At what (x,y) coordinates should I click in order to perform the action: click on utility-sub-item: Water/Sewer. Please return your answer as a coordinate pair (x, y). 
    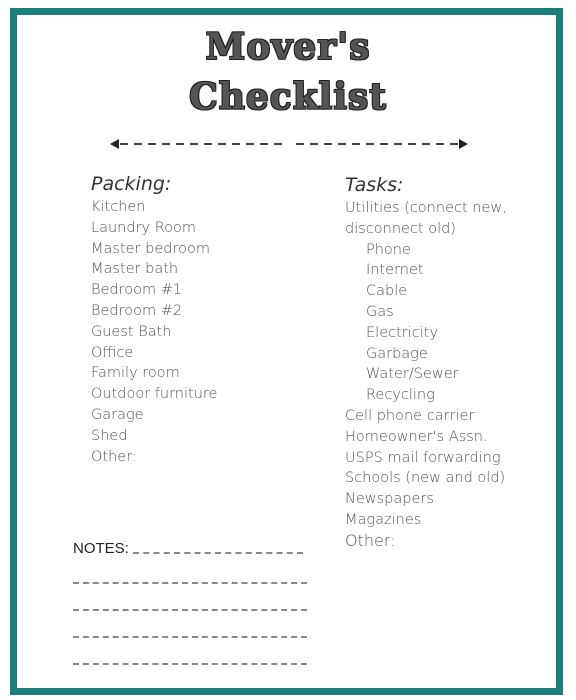
    Looking at the image, I should click on (412, 374).